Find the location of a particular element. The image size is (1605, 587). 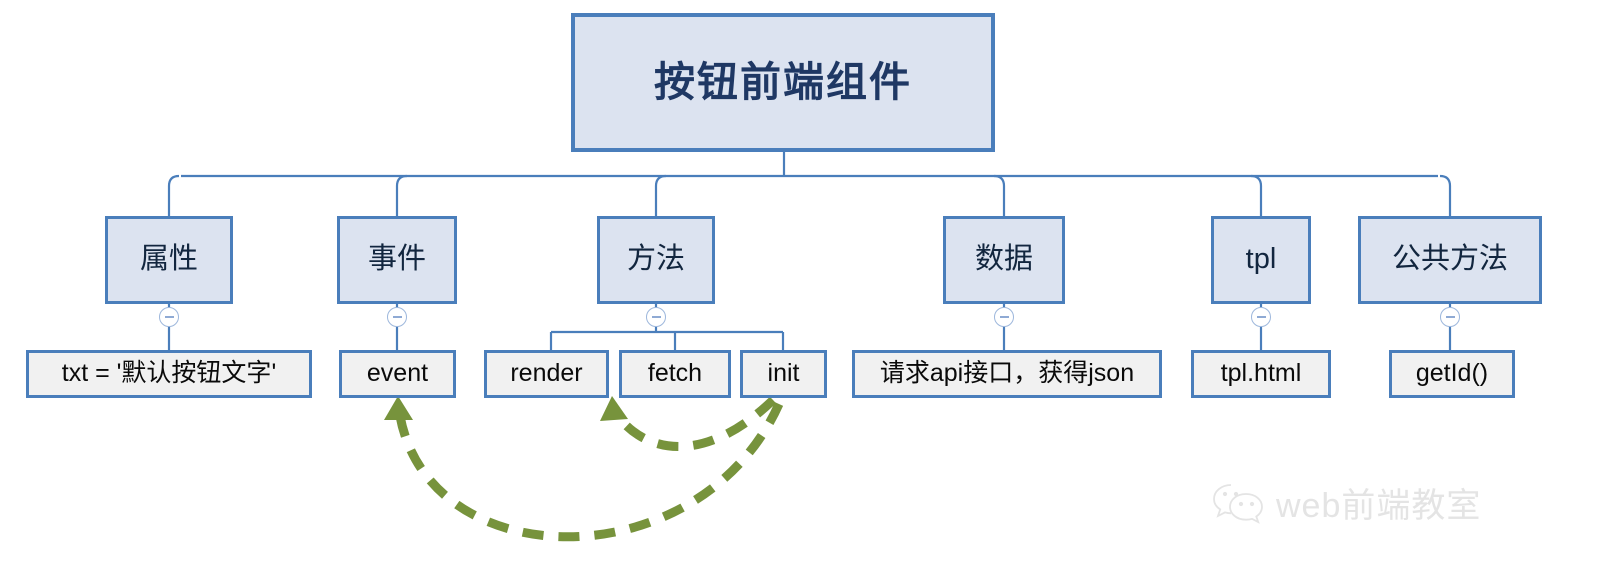

node-branch-tpl-label: tpl is located at coordinates (1261, 259).